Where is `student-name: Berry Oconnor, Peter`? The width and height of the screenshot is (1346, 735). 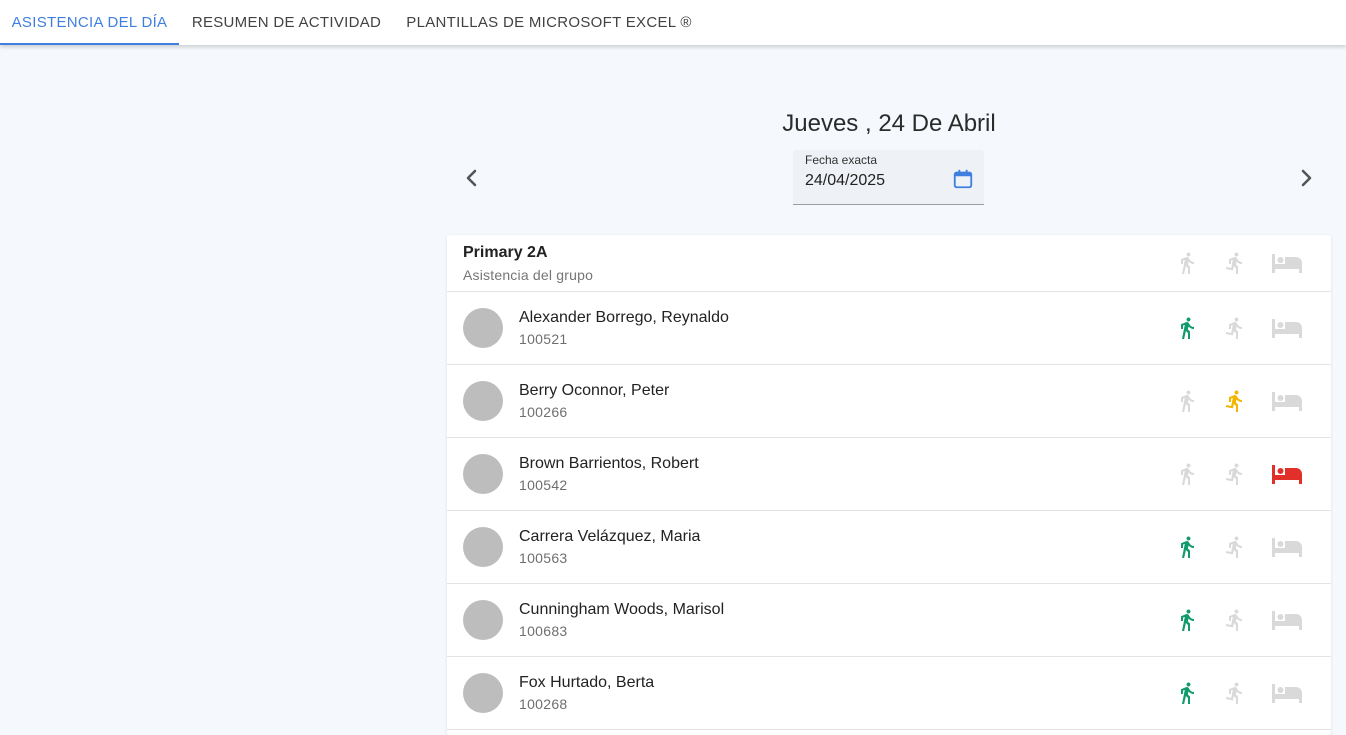 student-name: Berry Oconnor, Peter is located at coordinates (594, 390).